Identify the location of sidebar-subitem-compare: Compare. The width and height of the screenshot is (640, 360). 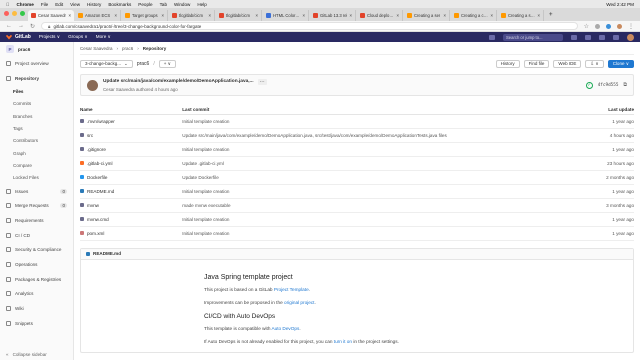
(36, 165).